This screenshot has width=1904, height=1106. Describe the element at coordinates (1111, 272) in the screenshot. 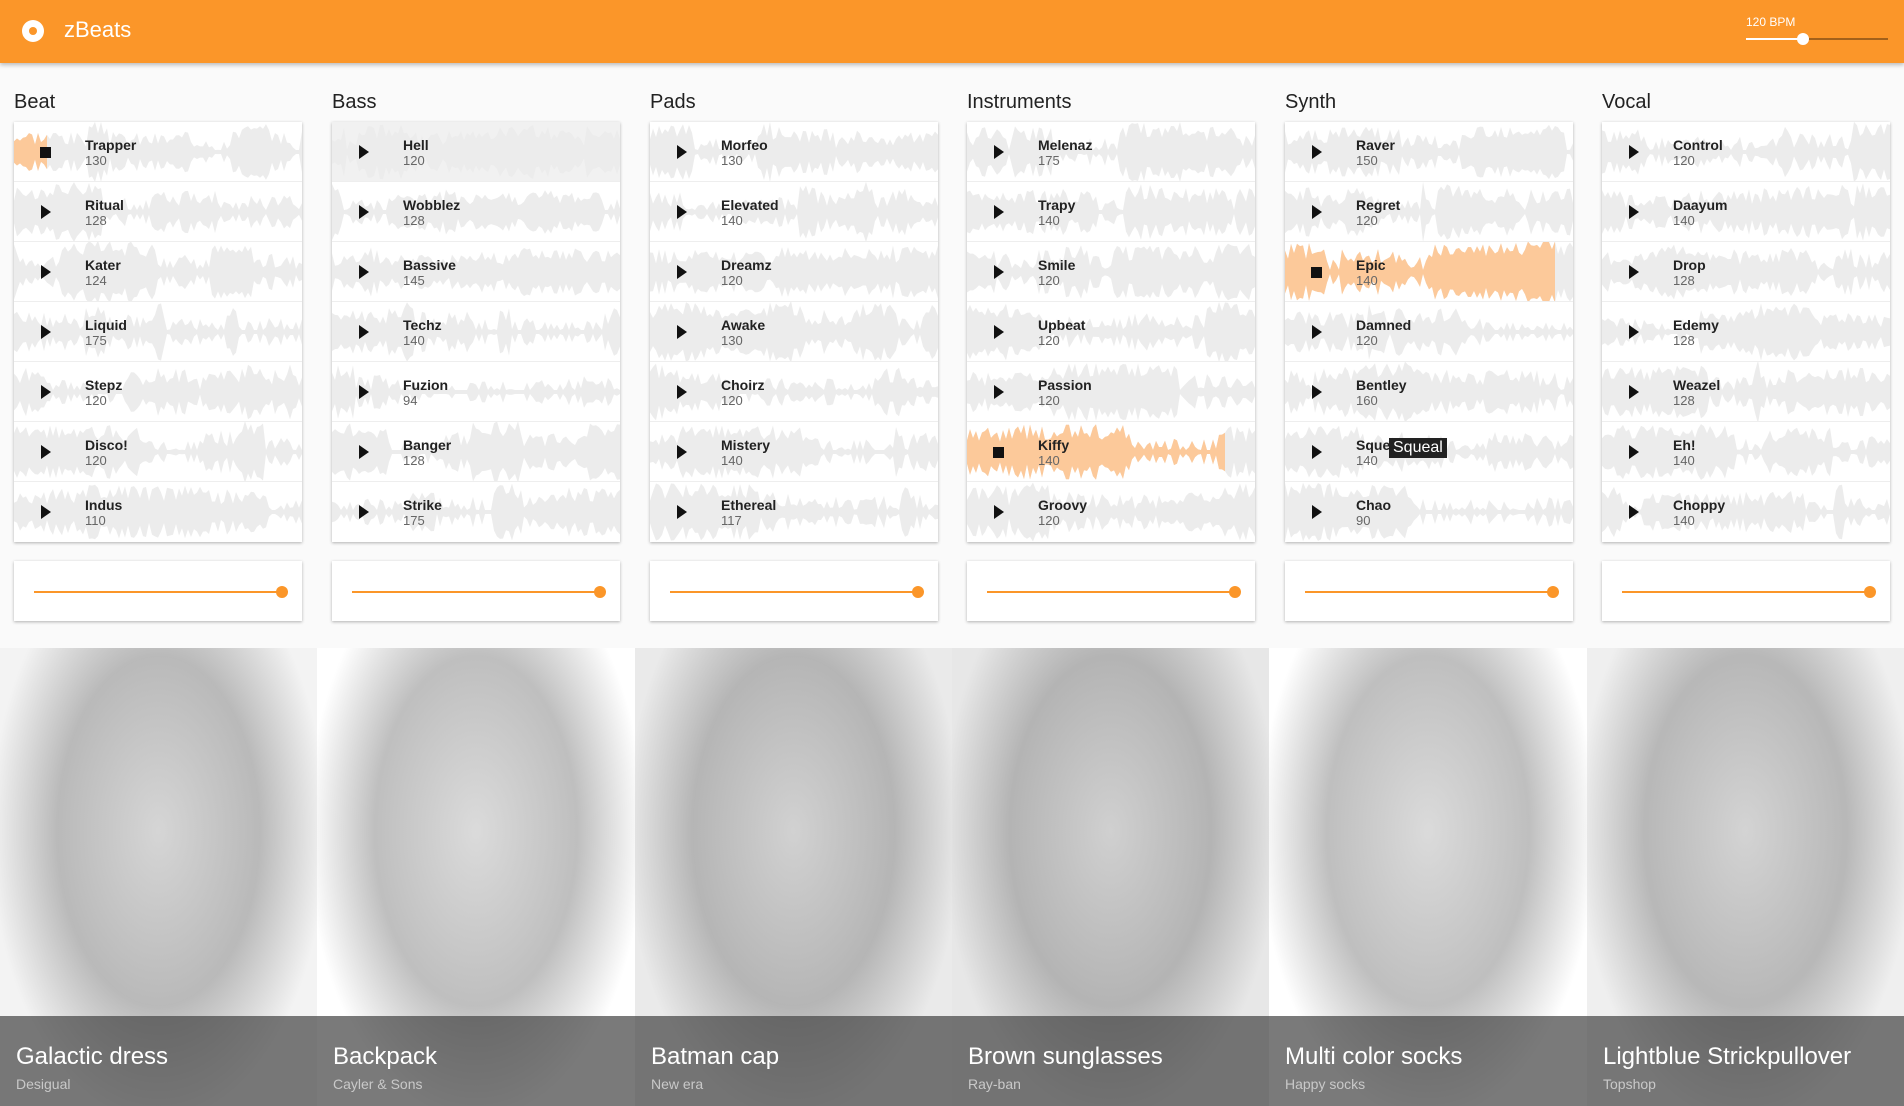

I see `track-item: Smile 120` at that location.